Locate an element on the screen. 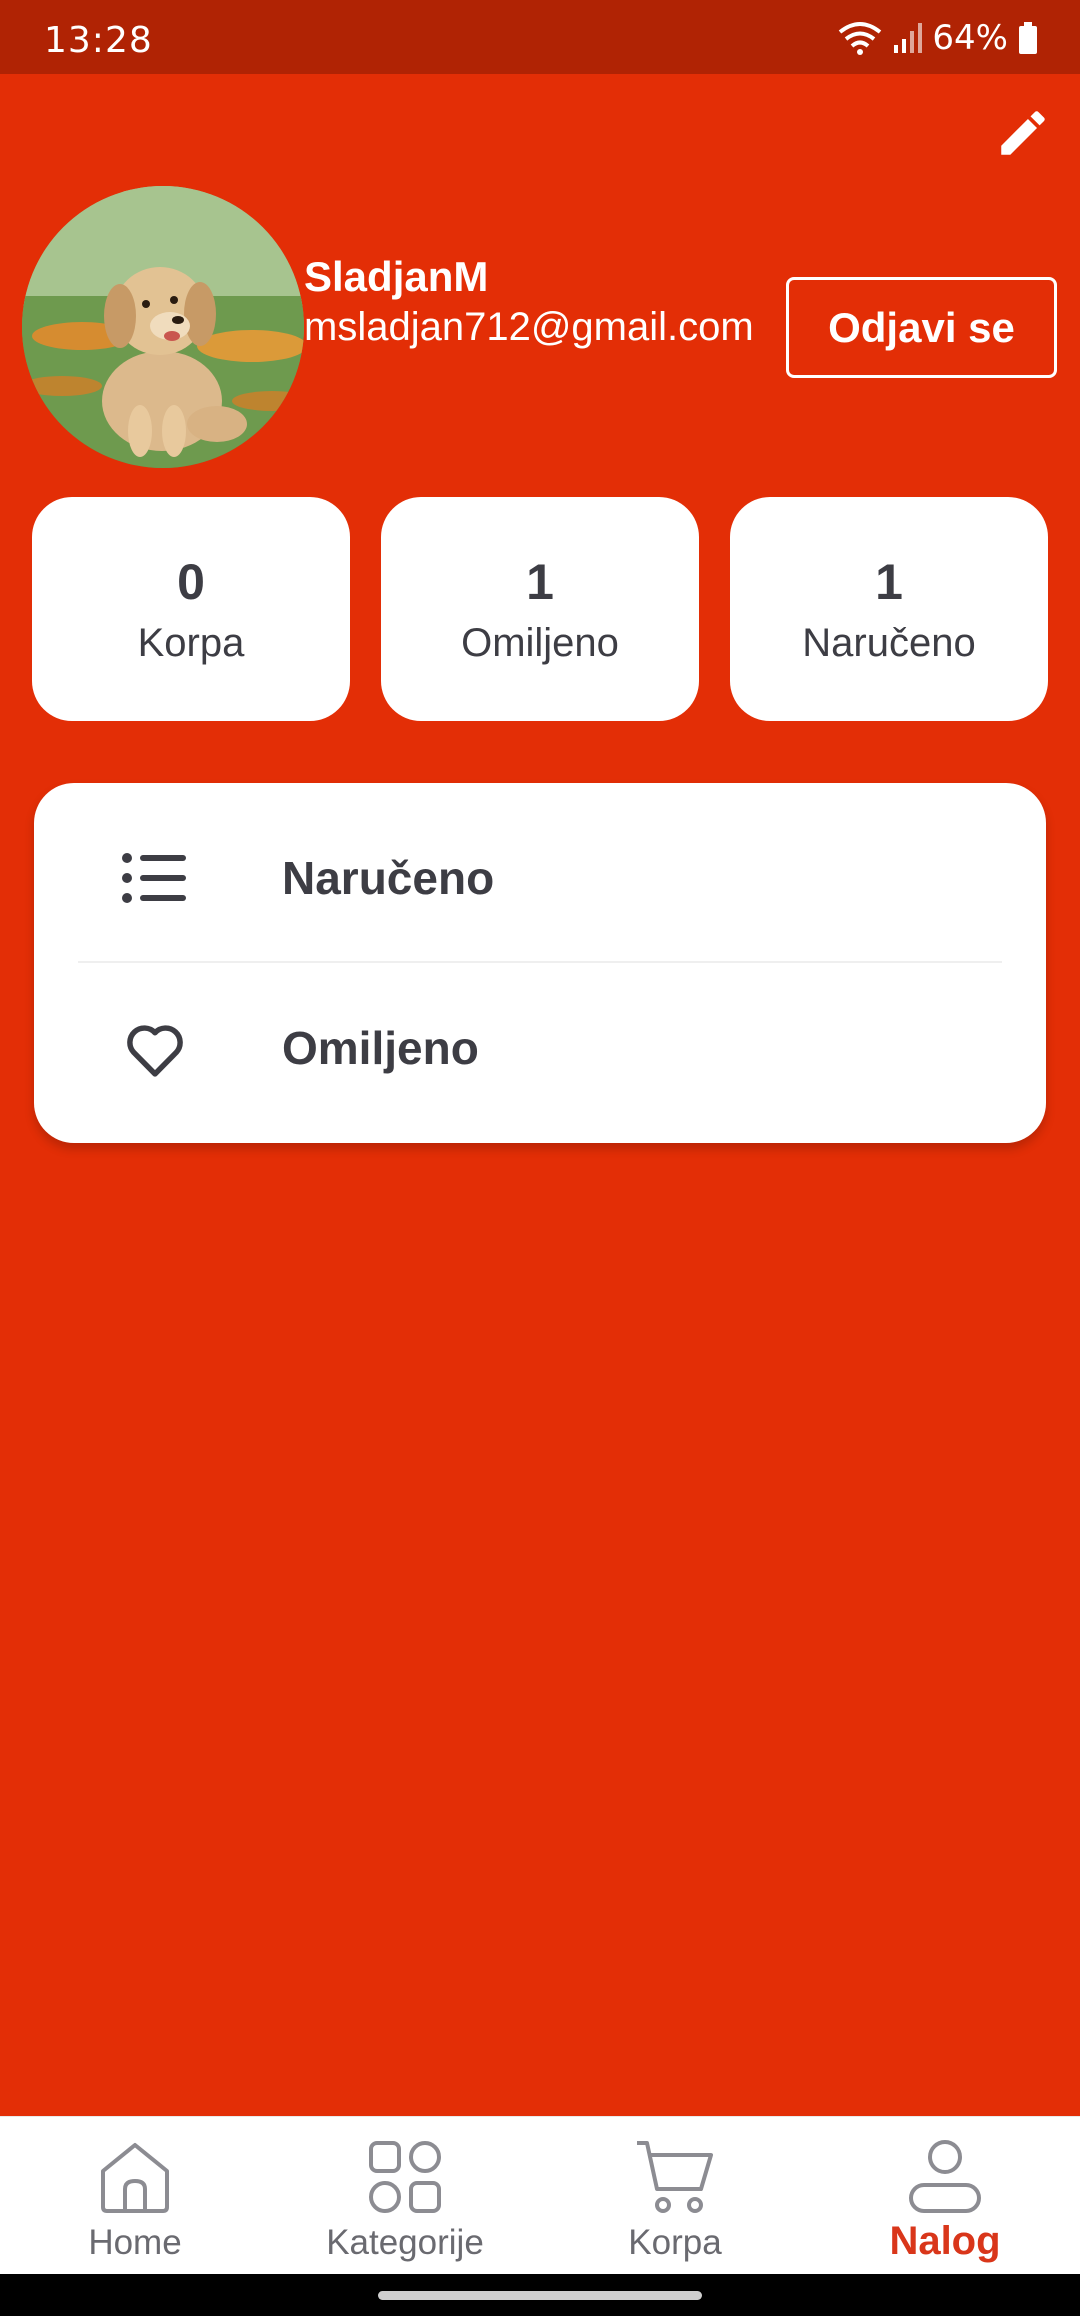  grid-icon is located at coordinates (405, 2177).